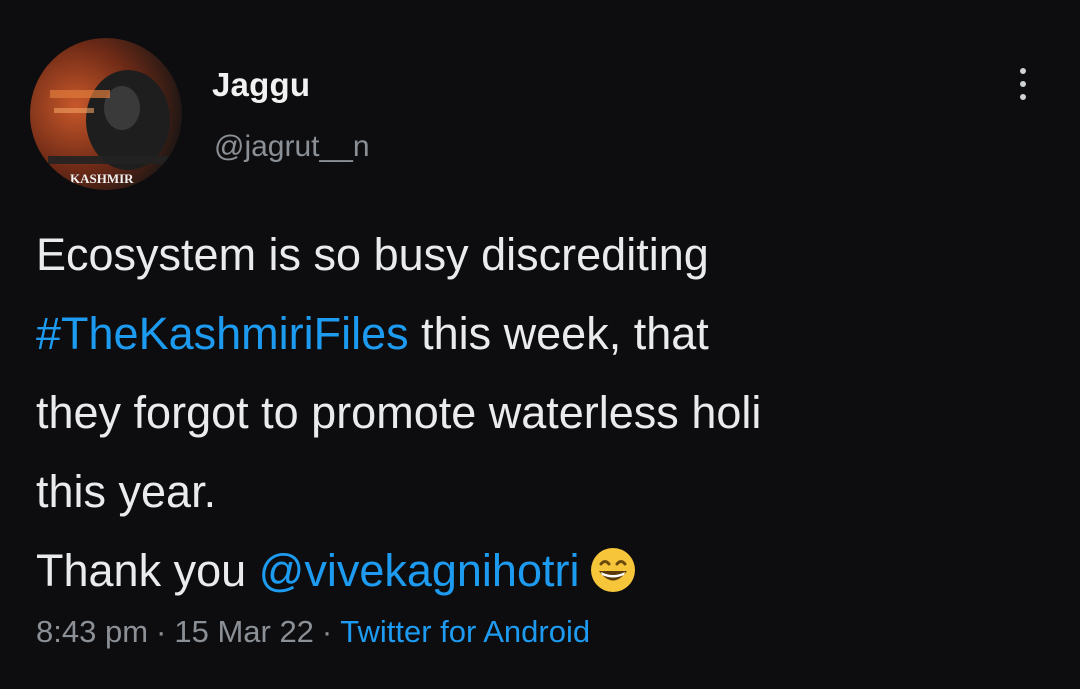  I want to click on avatar-text: KASHMIR, so click(102, 178).